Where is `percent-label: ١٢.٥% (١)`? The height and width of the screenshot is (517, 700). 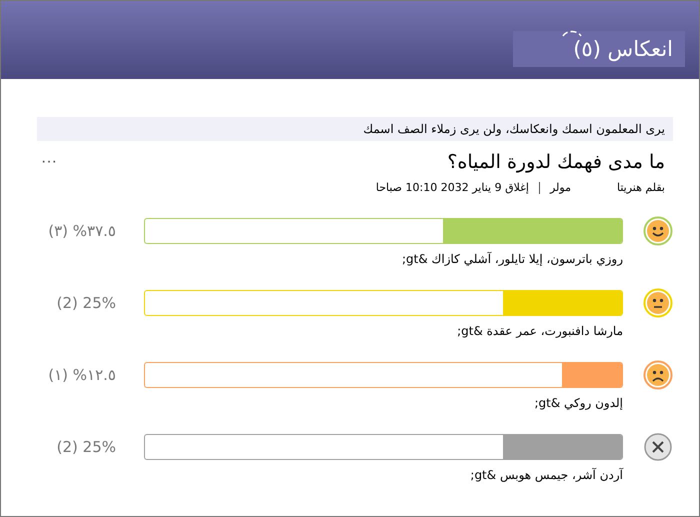 percent-label: ١٢.٥% (١) is located at coordinates (82, 375).